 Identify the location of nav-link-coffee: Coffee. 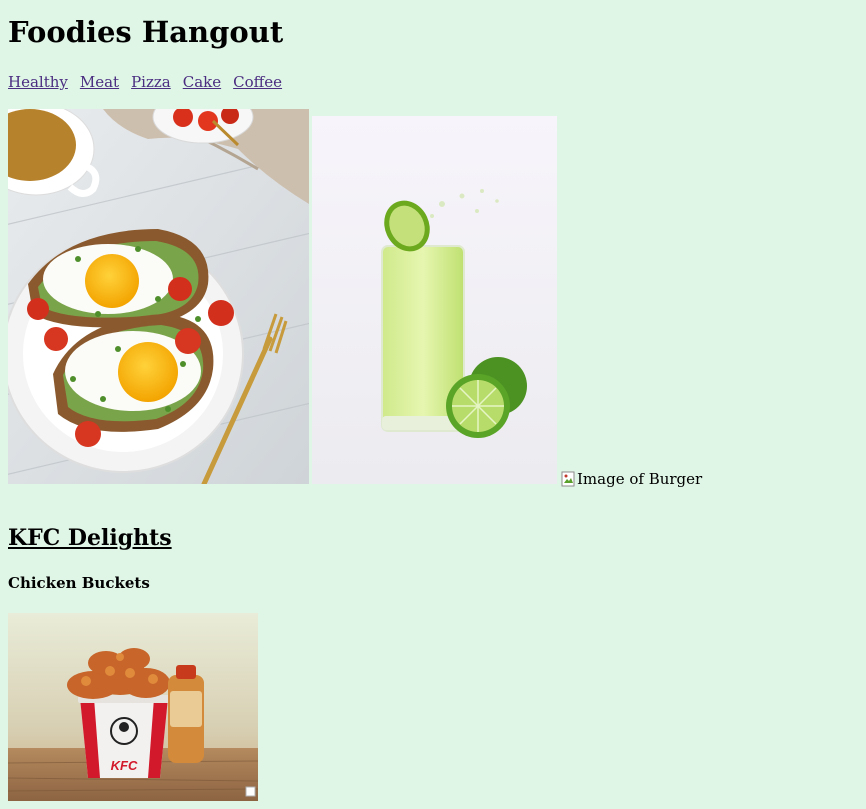
(257, 82).